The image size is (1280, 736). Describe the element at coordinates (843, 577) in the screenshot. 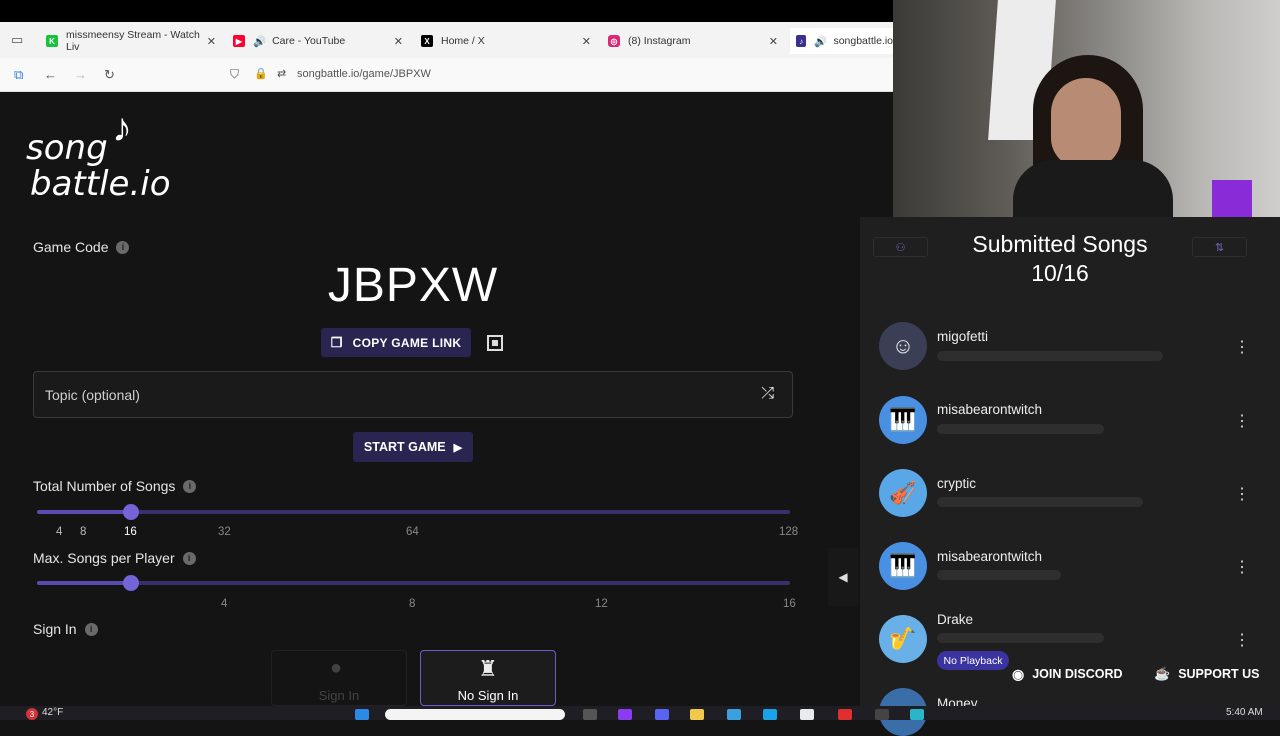

I see `collapse-panel-button: ◀` at that location.